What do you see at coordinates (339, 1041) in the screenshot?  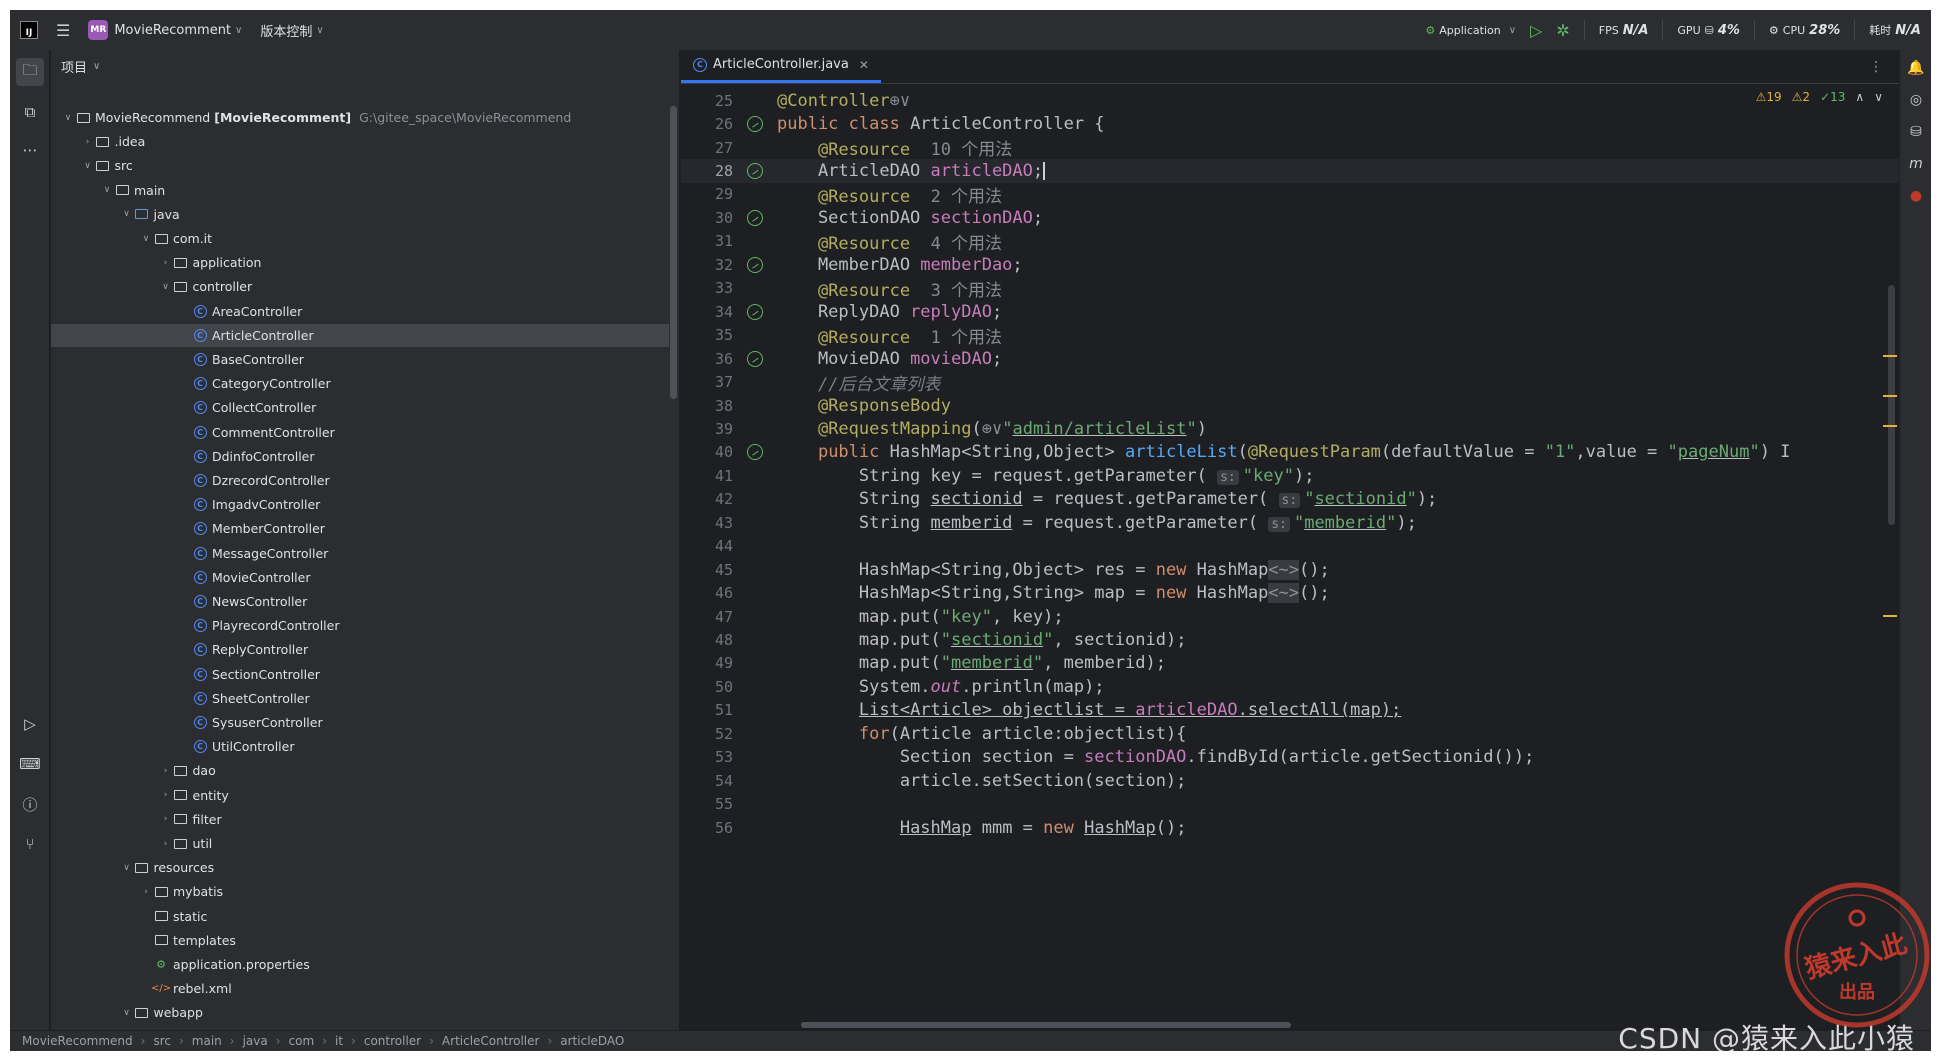 I see `breadcrumb-item: it` at bounding box center [339, 1041].